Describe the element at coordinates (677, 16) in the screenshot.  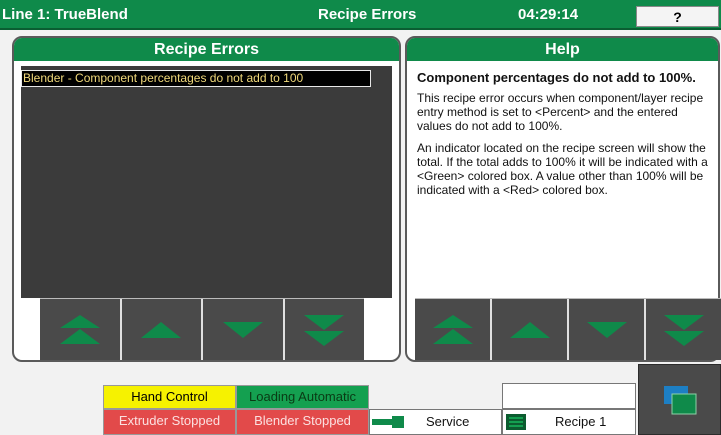
I see `help-button: ?` at that location.